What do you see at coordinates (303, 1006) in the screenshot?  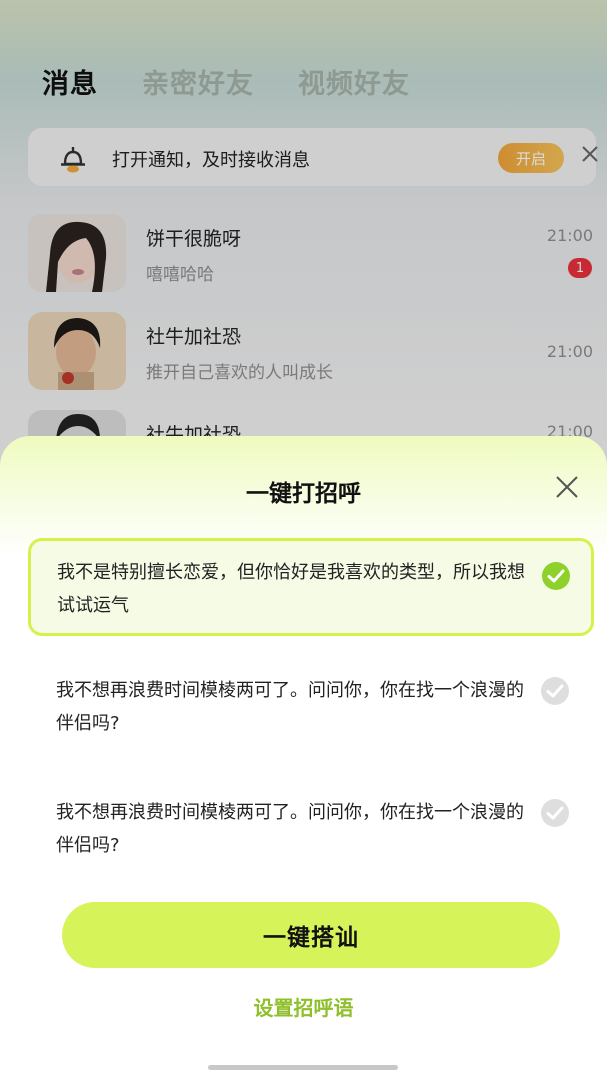 I see `set-greeting-link: 设置招呼语` at bounding box center [303, 1006].